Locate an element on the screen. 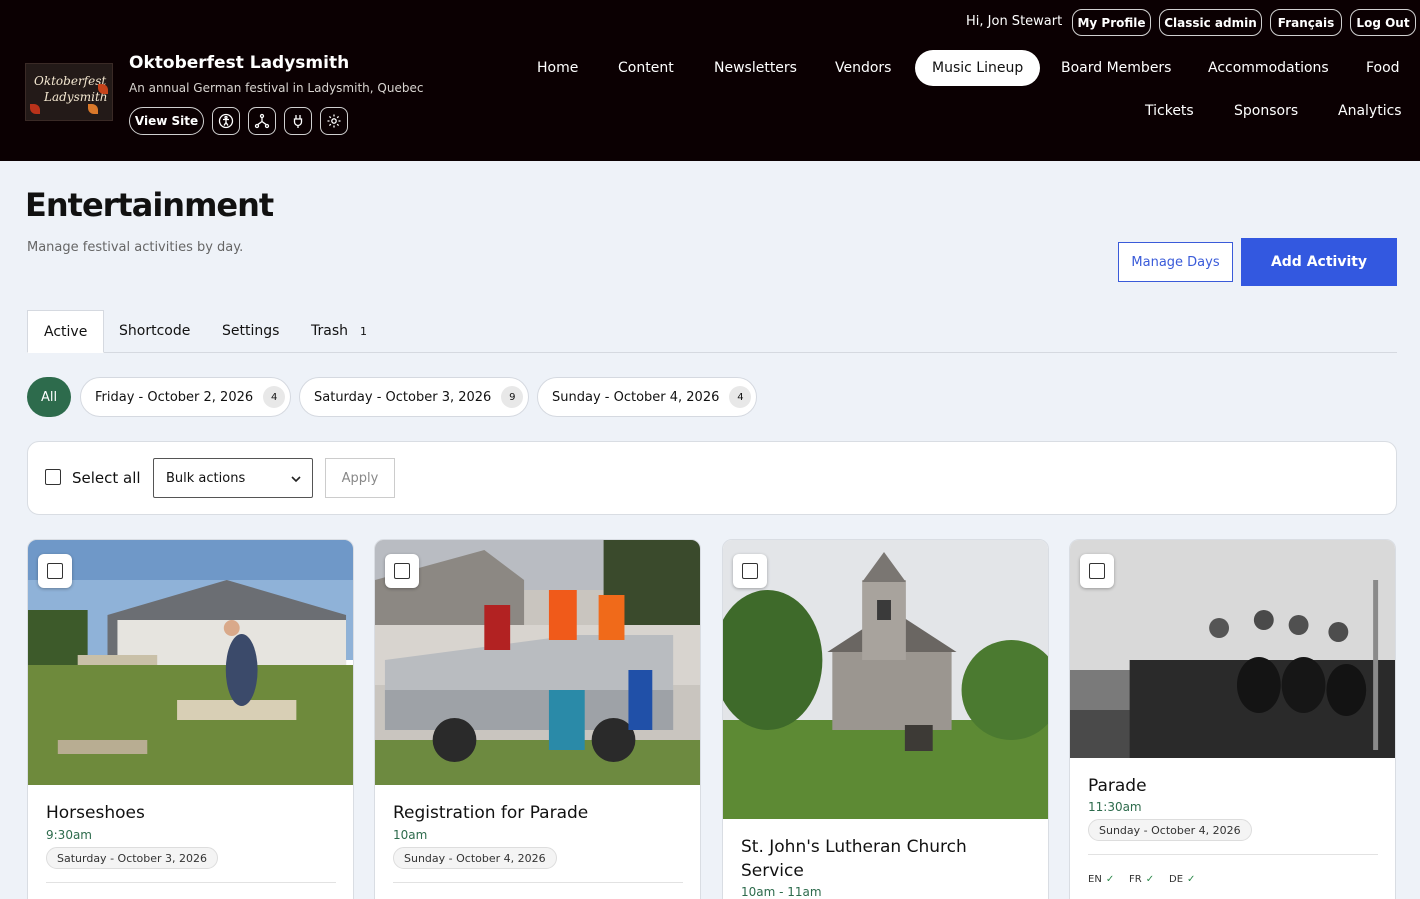 This screenshot has height=899, width=1420. logout-button: Log Out is located at coordinates (1383, 22).